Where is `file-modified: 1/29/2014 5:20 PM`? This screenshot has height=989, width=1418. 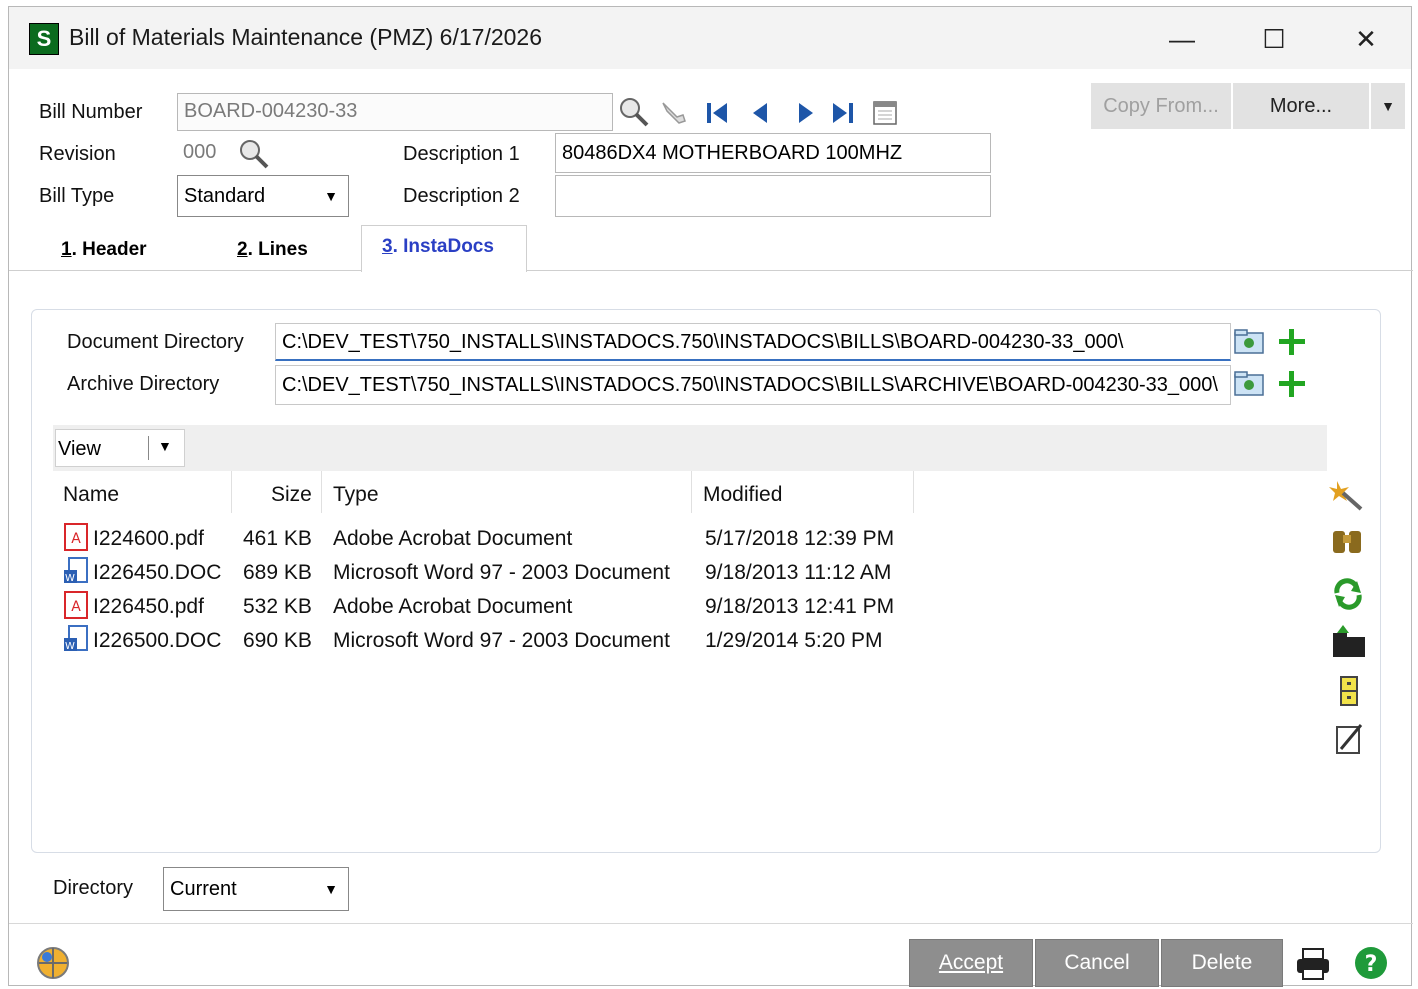
file-modified: 1/29/2014 5:20 PM is located at coordinates (794, 640).